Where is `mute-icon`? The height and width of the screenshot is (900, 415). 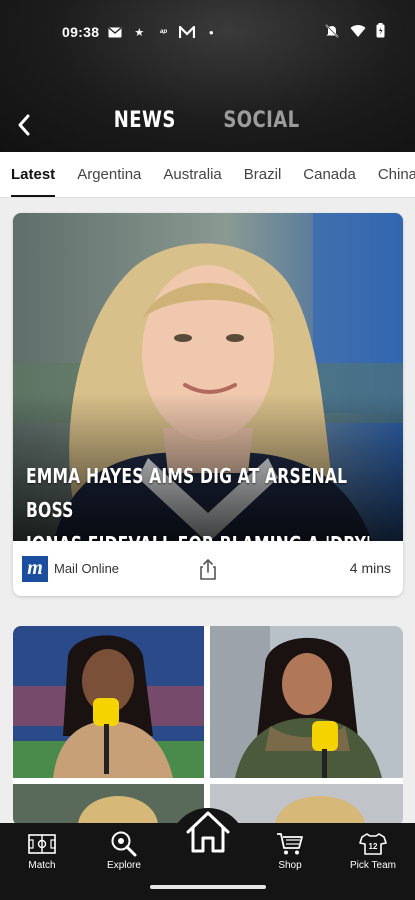
mute-icon is located at coordinates (332, 32).